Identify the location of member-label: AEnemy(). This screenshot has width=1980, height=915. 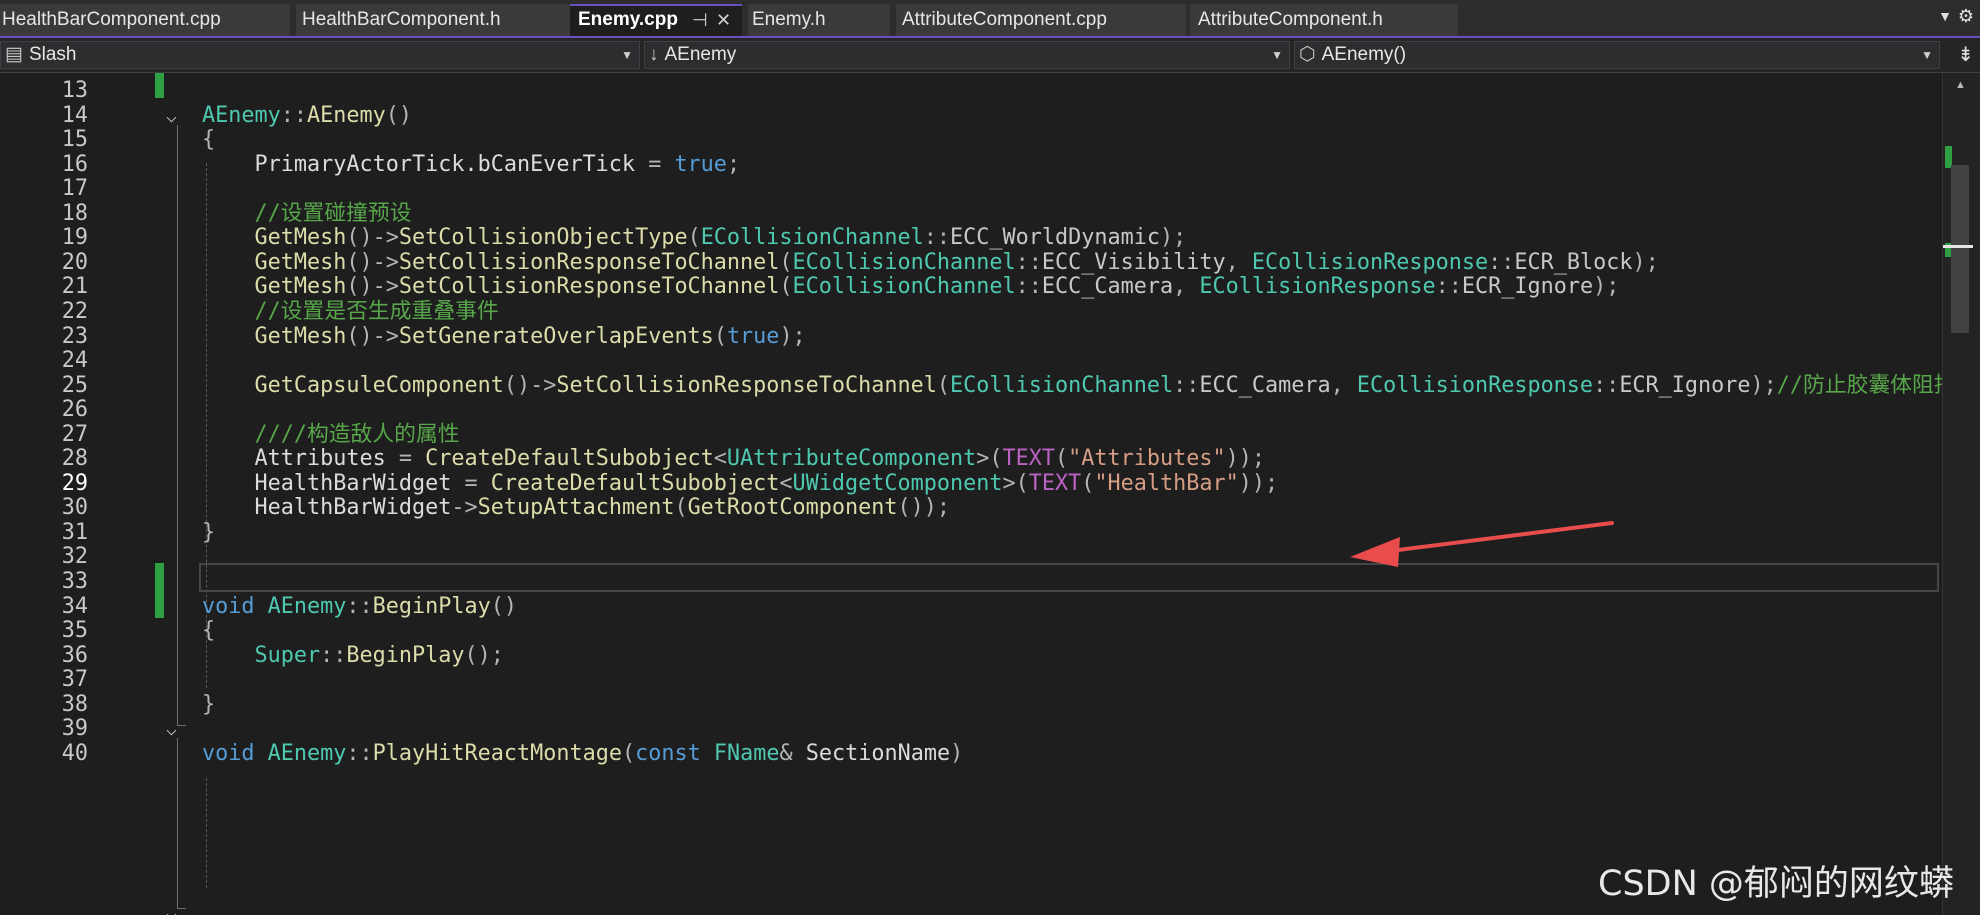
(1364, 54).